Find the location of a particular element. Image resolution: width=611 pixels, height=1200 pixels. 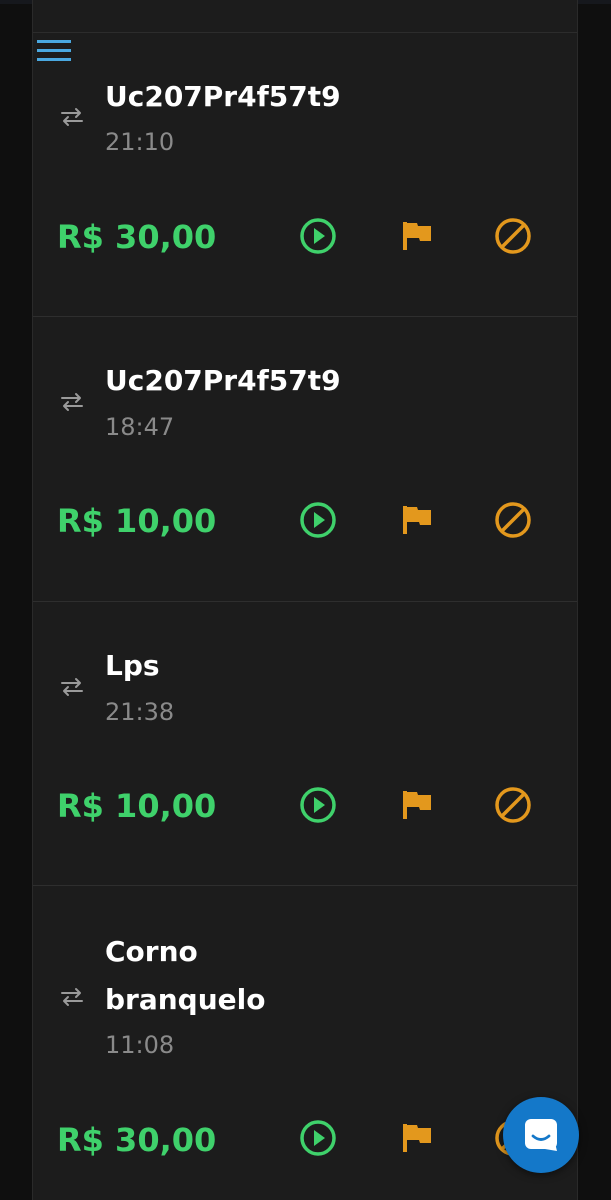

chat-button is located at coordinates (541, 1135).